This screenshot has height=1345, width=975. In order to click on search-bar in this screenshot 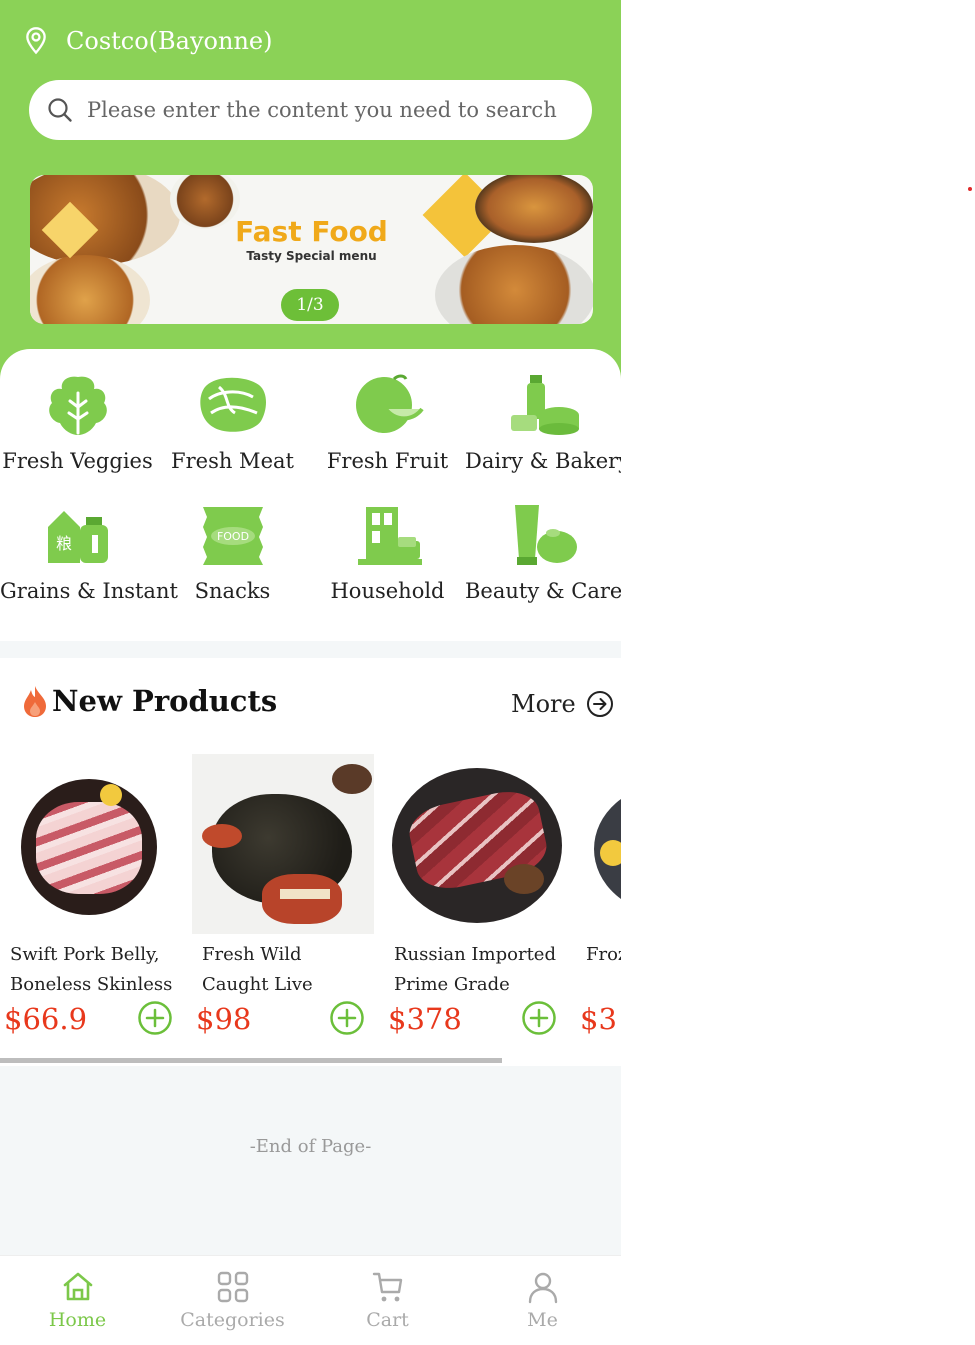, I will do `click(310, 110)`.